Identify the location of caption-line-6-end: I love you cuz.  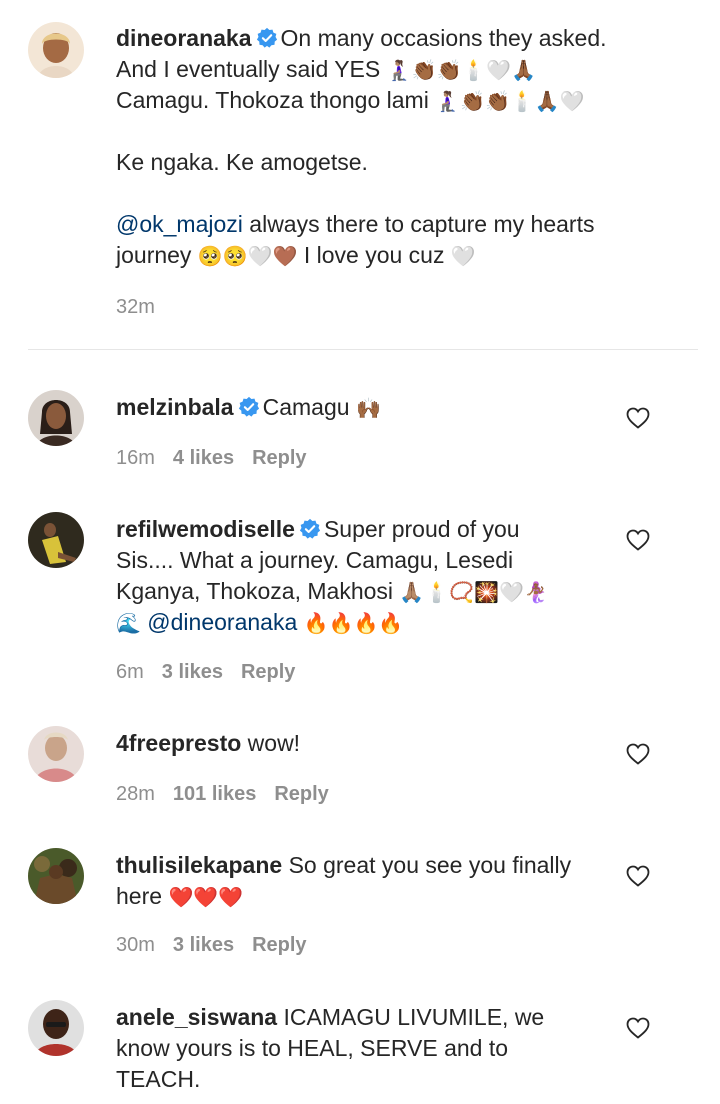
(374, 255).